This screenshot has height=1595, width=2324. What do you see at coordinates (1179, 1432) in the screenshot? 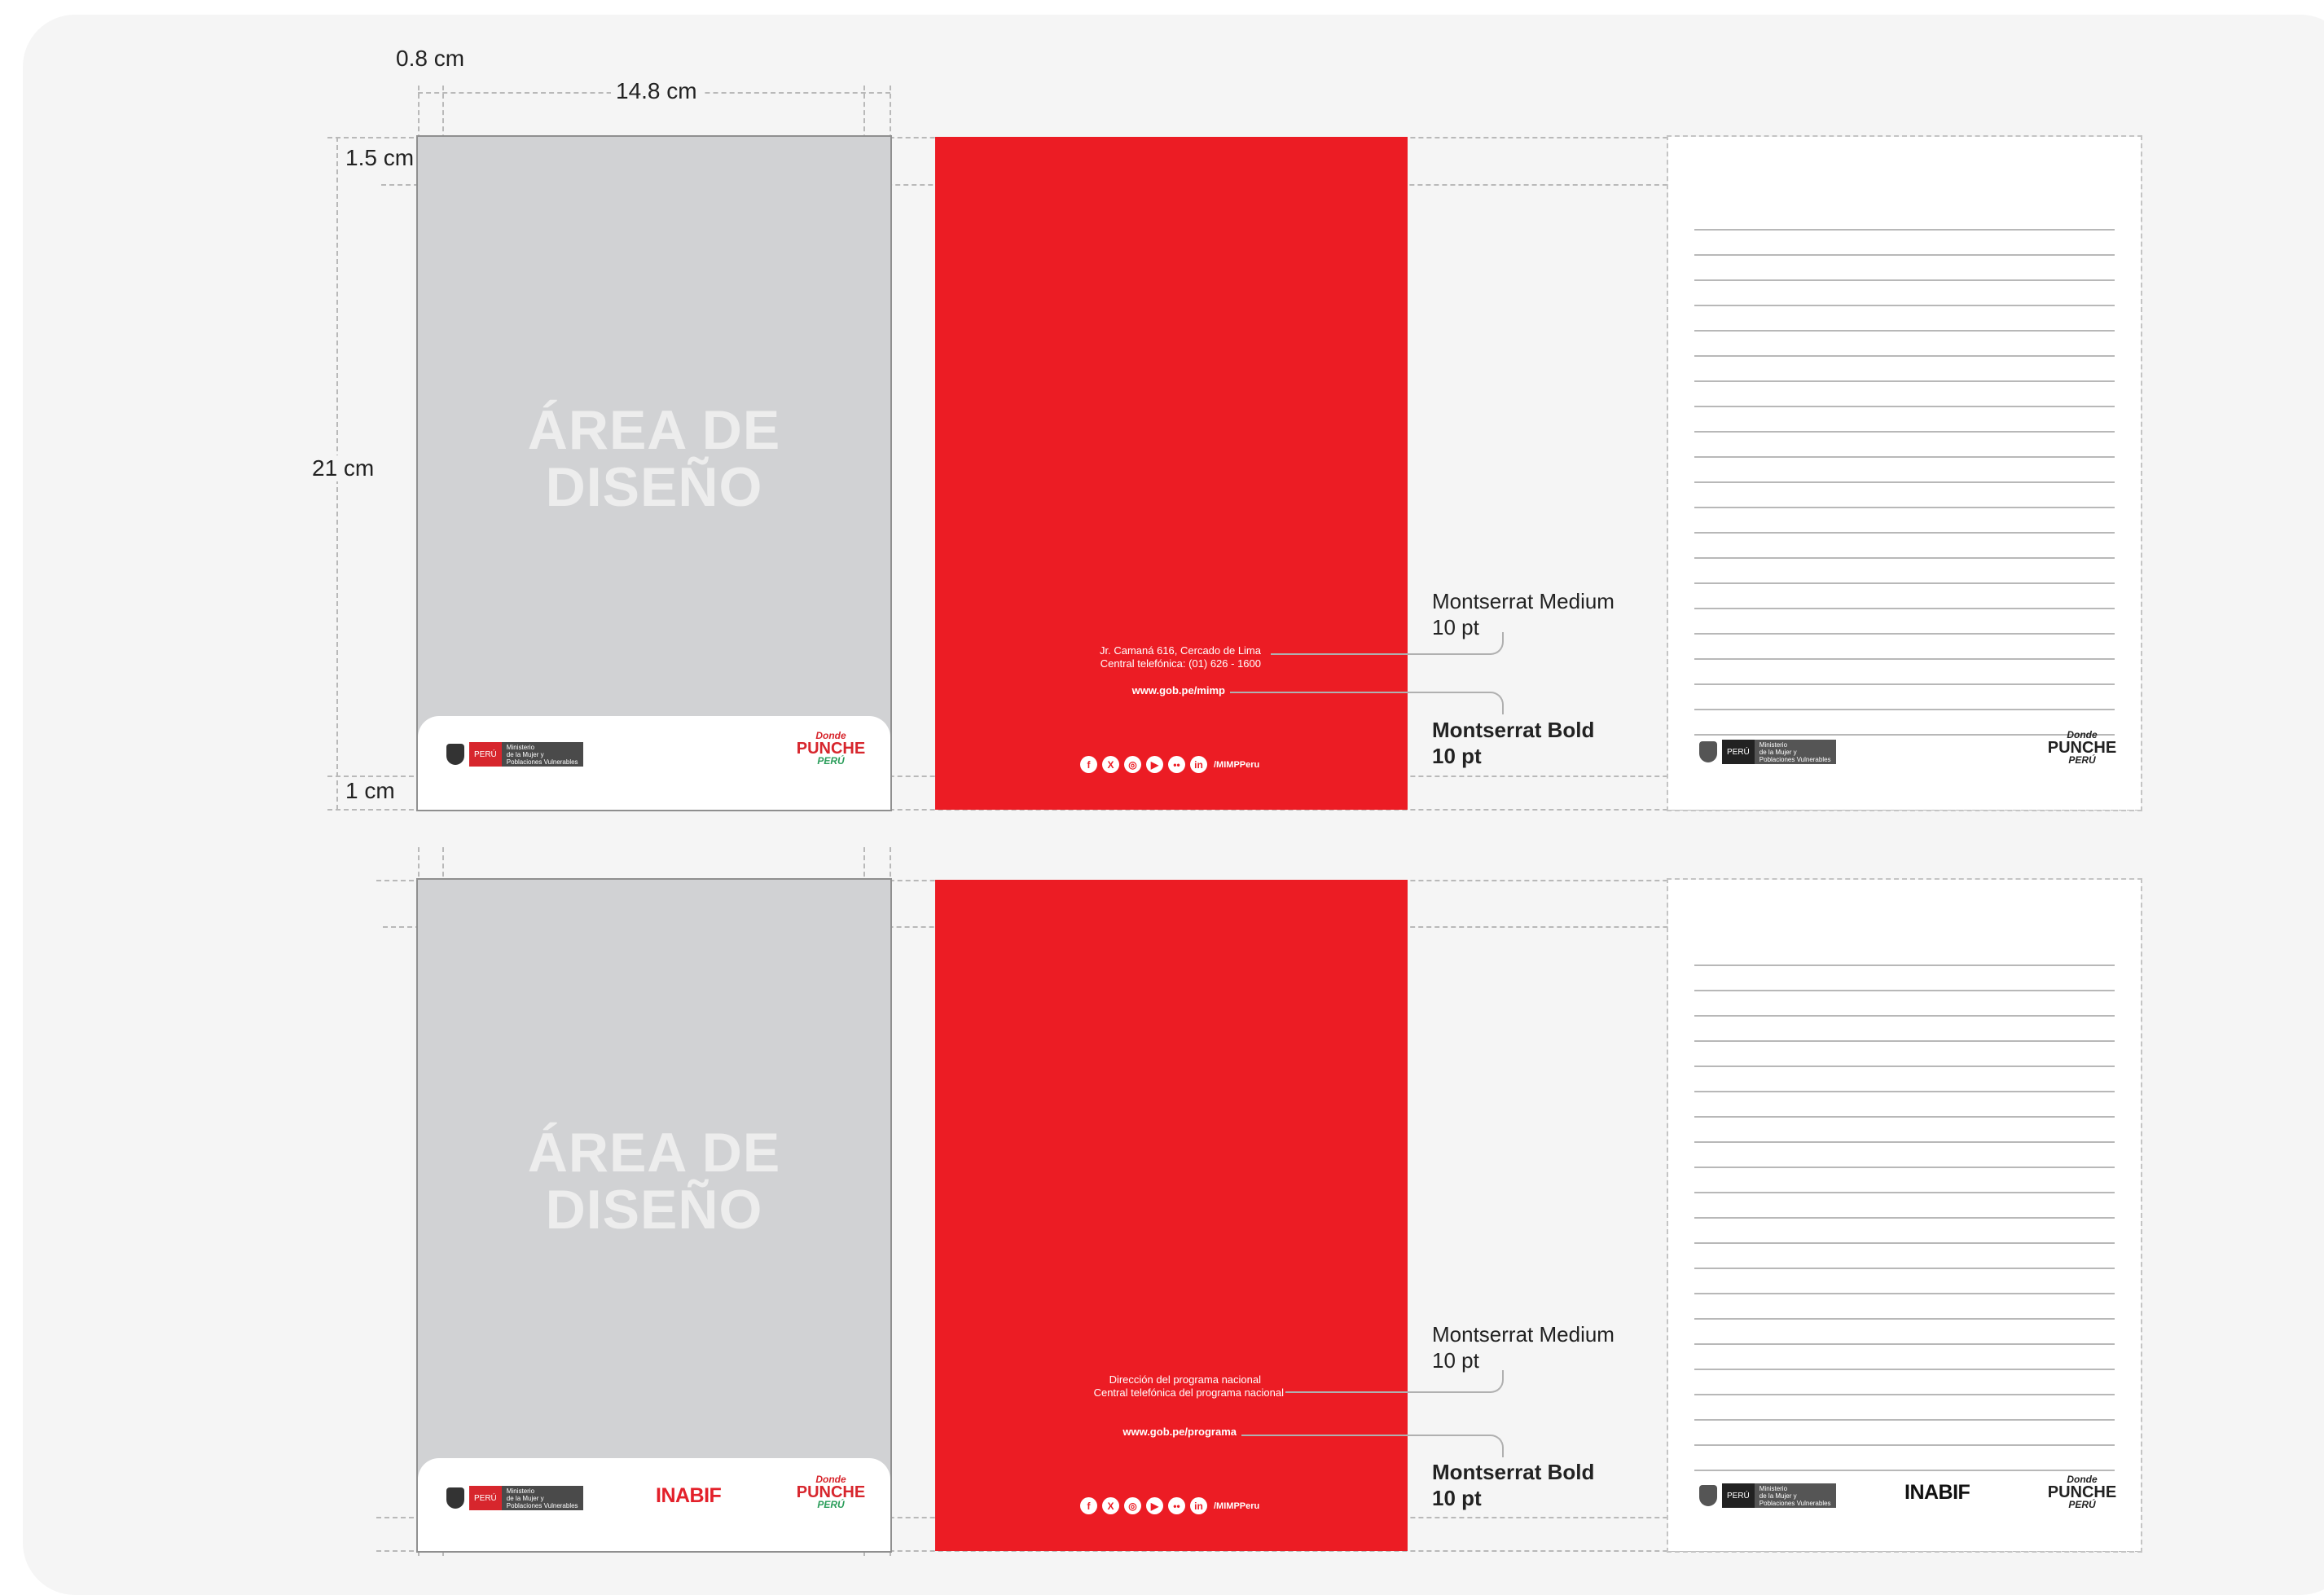
I see `website-url: www.gob.pe/programa` at bounding box center [1179, 1432].